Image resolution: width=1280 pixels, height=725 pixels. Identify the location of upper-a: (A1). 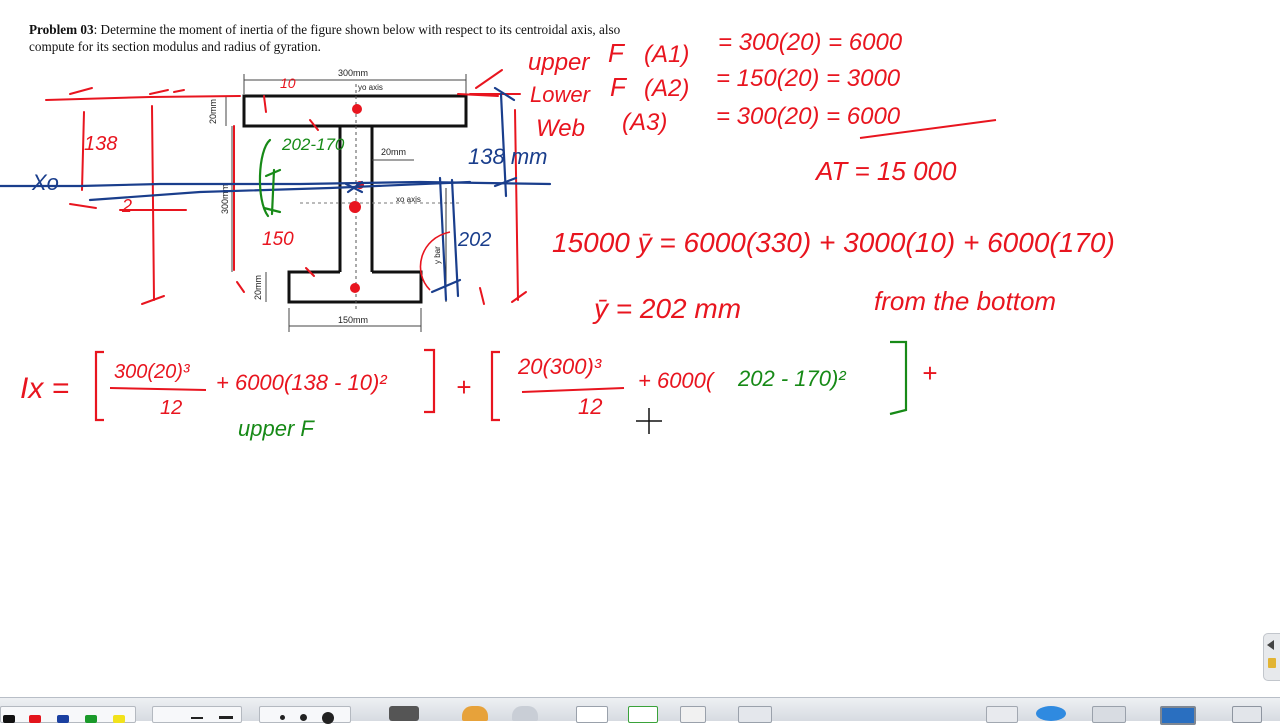
(666, 54).